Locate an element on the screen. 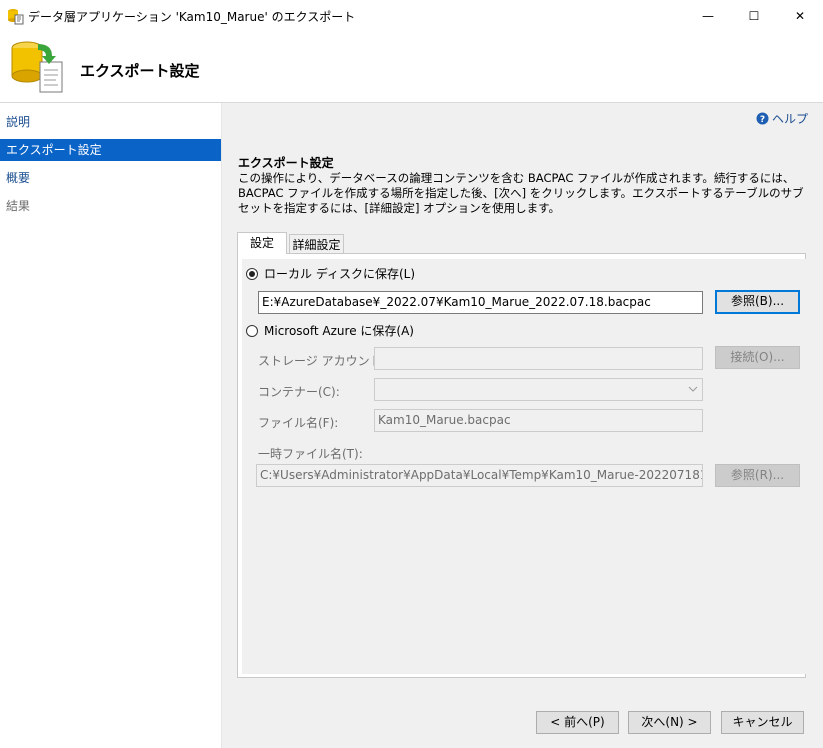 This screenshot has width=823, height=748. radio-selected-icon is located at coordinates (252, 273).